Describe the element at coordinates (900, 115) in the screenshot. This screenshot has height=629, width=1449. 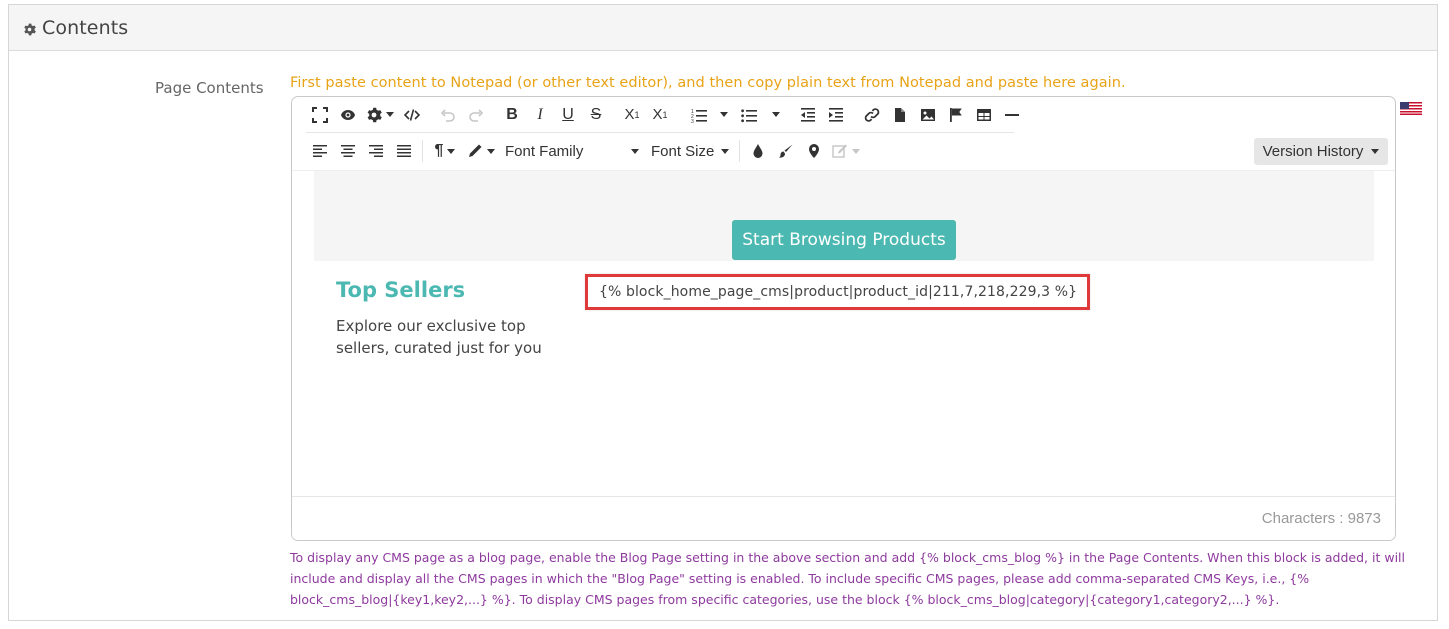
I see `file-icon` at that location.